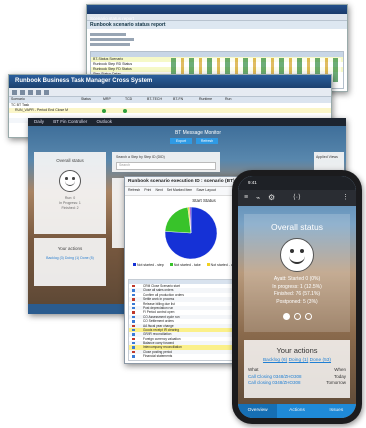 The width and height of the screenshot is (366, 428). I want to click on search-card: Search a Step by Step ID (DID) Search, so click(166, 162).